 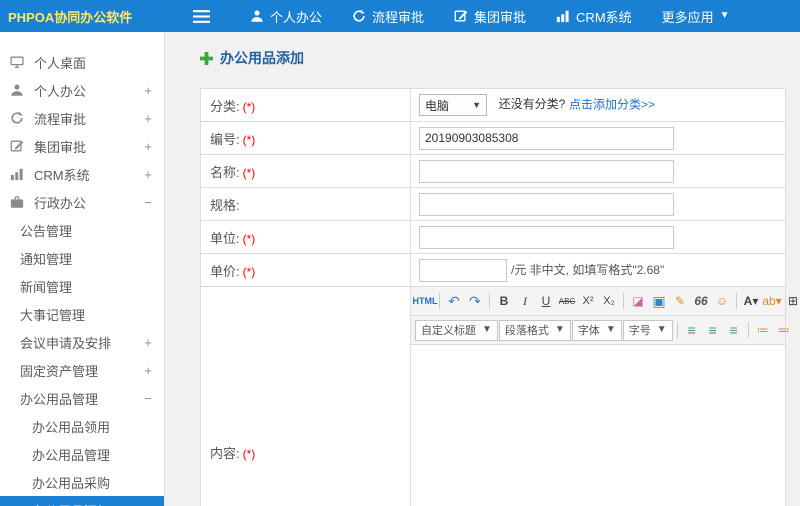 I want to click on sidebar-item-supplies-purchase: 办公用品采购, so click(x=82, y=482).